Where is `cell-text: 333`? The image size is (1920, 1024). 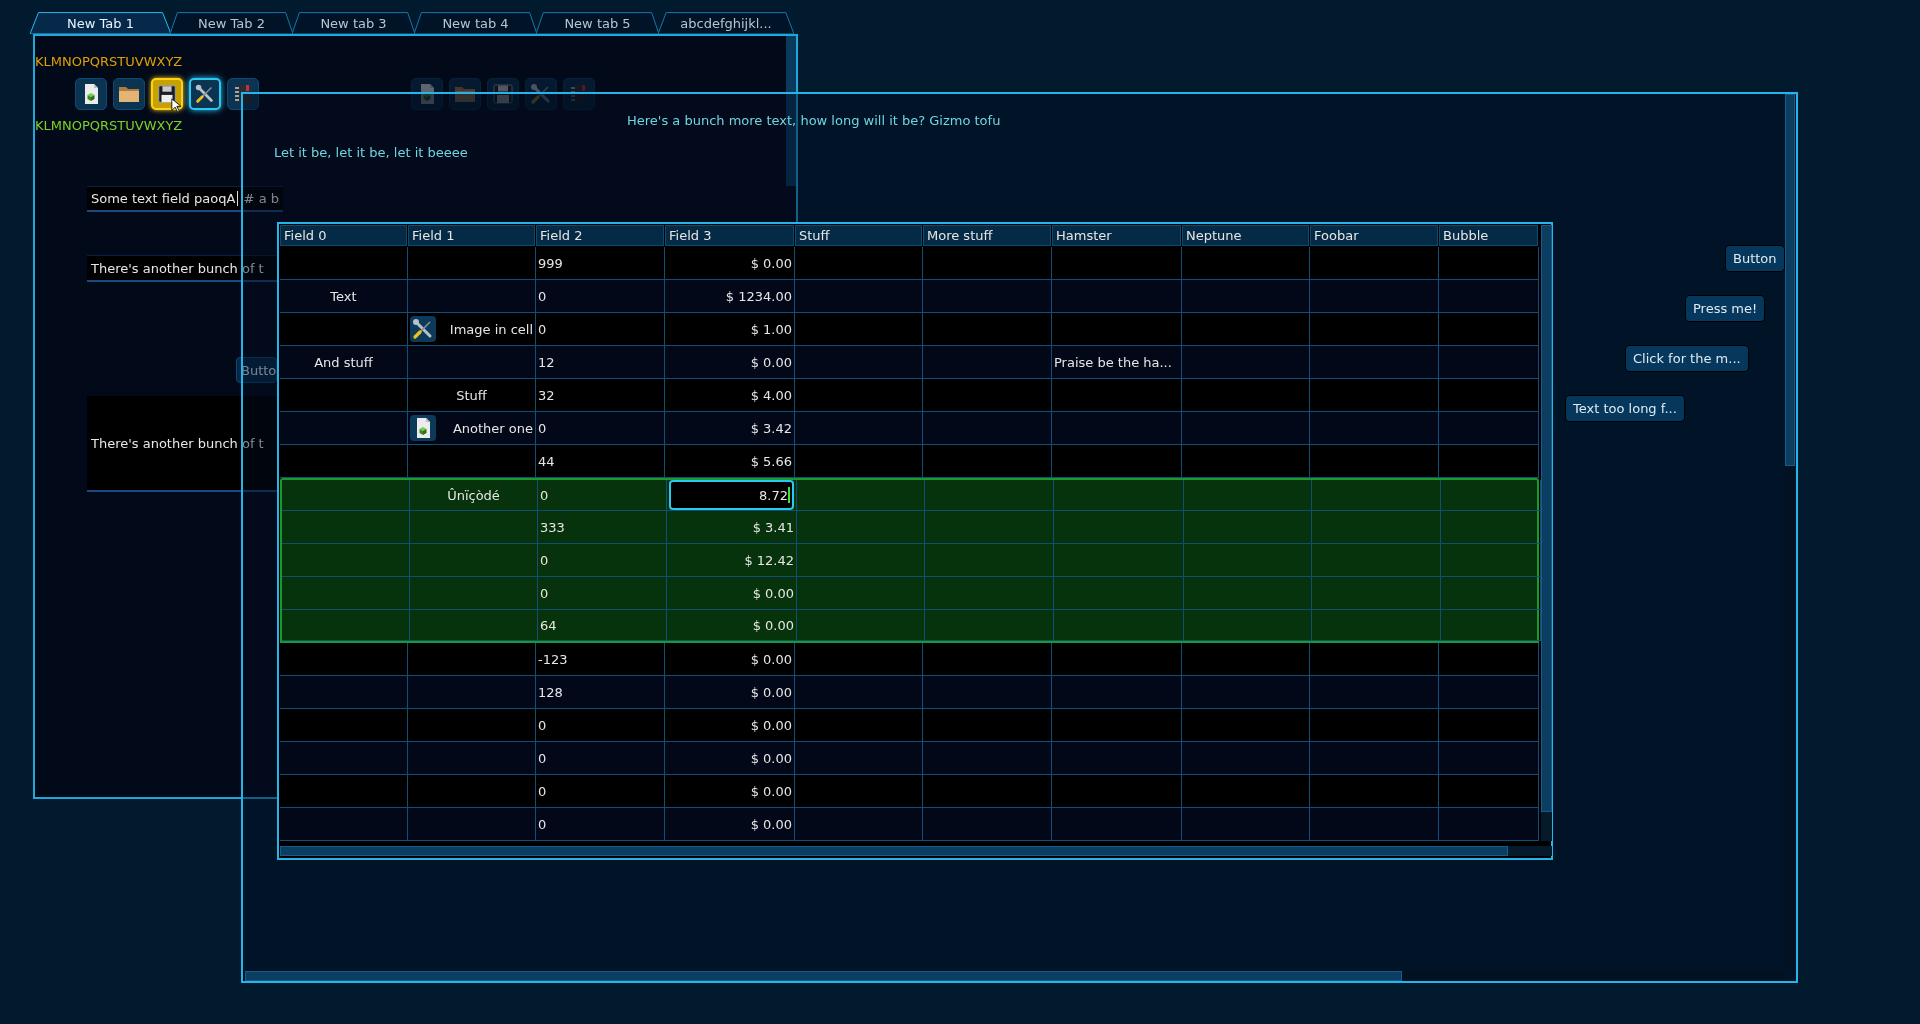 cell-text: 333 is located at coordinates (552, 527).